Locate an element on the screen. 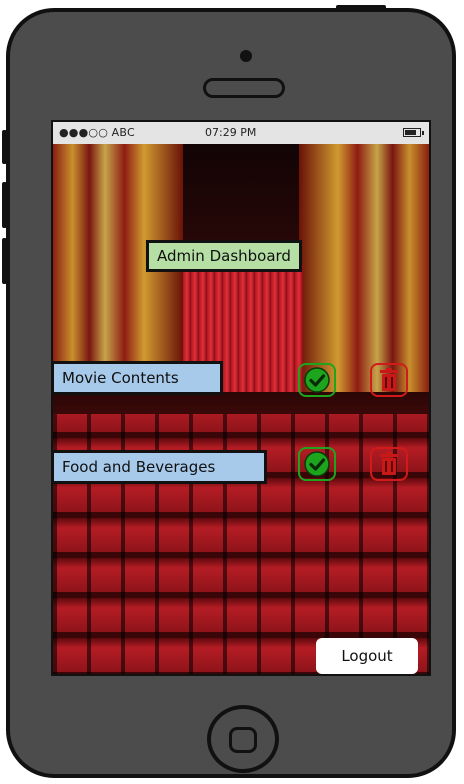 The height and width of the screenshot is (784, 464). home-button is located at coordinates (243, 739).